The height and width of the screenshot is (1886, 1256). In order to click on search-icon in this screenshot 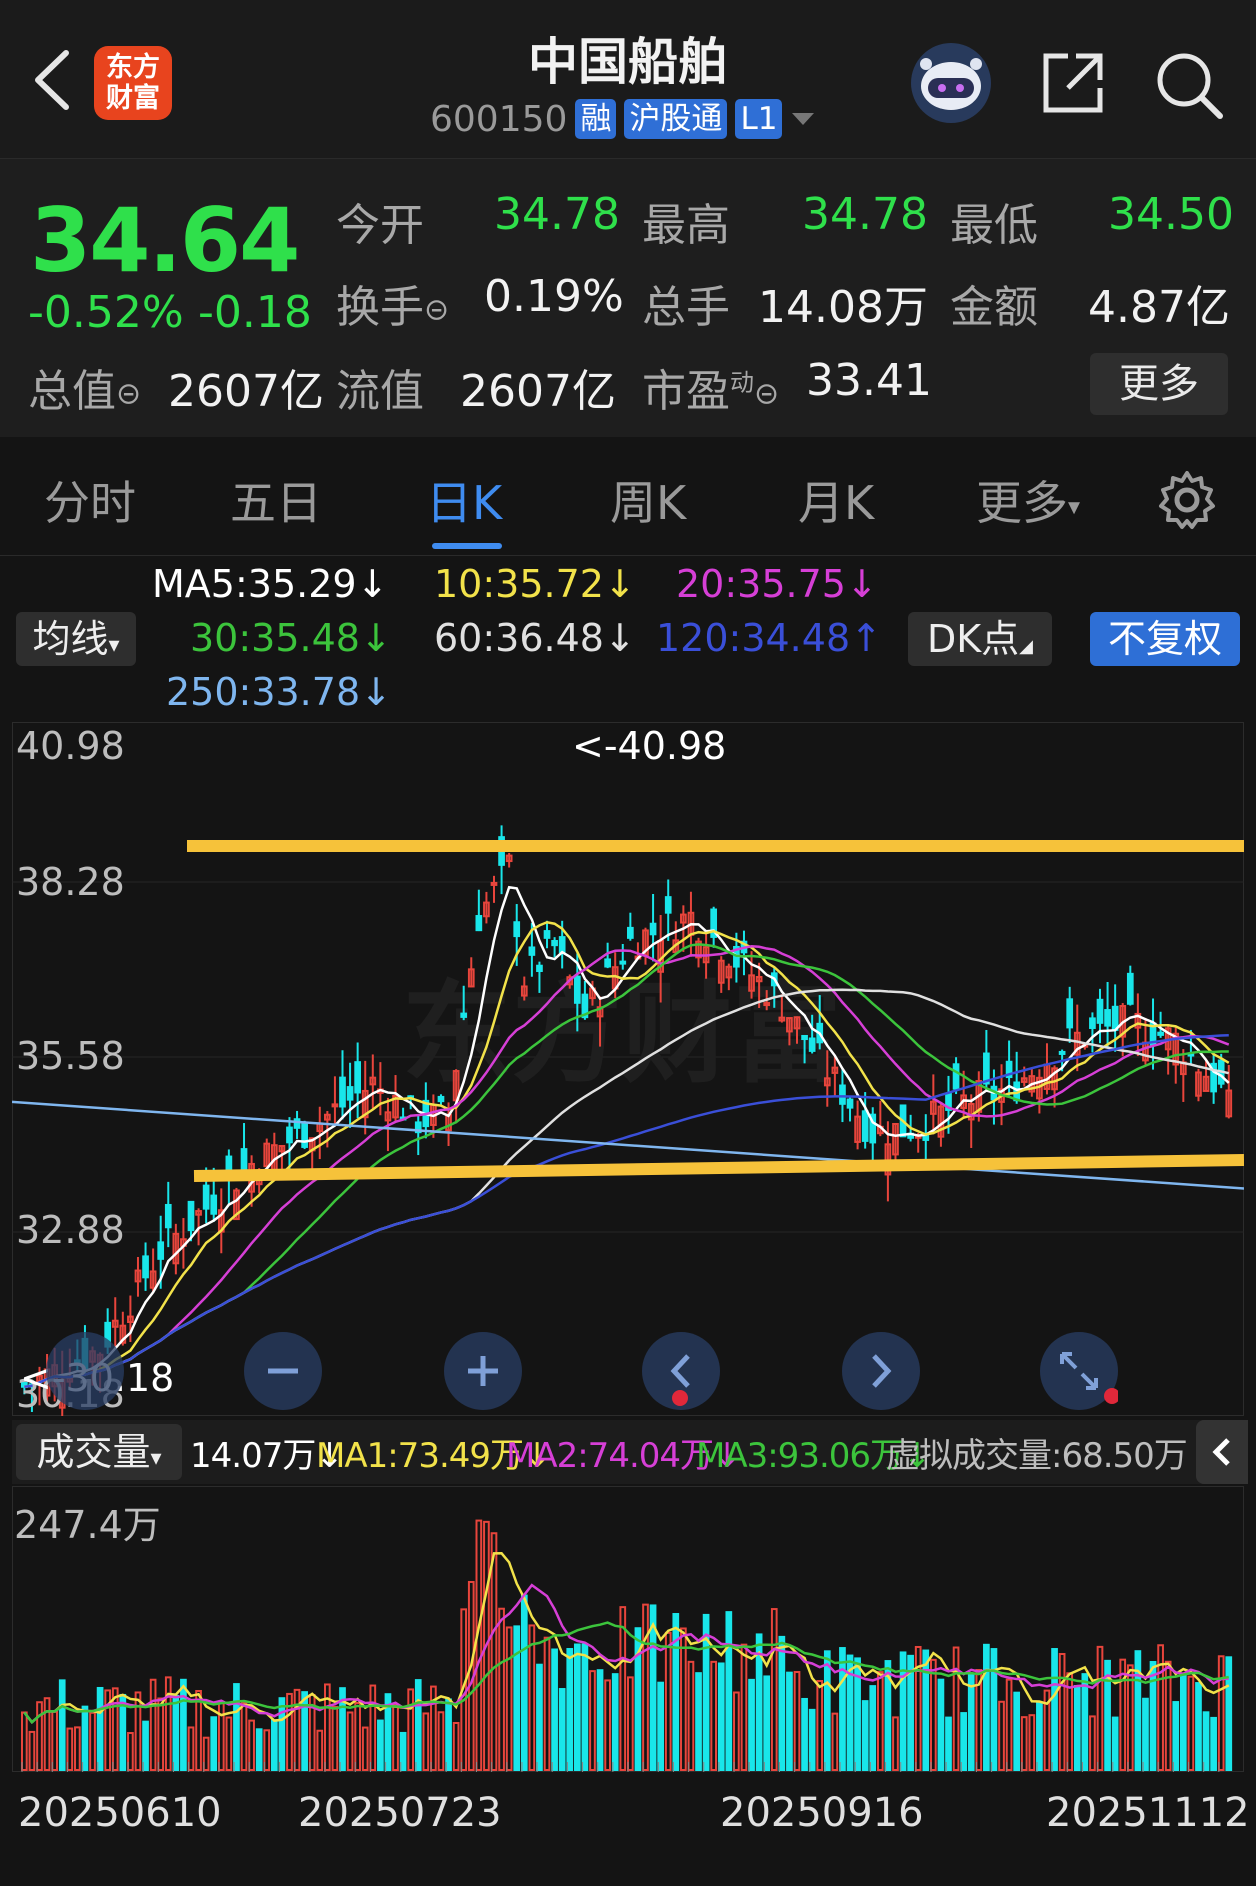, I will do `click(1188, 84)`.